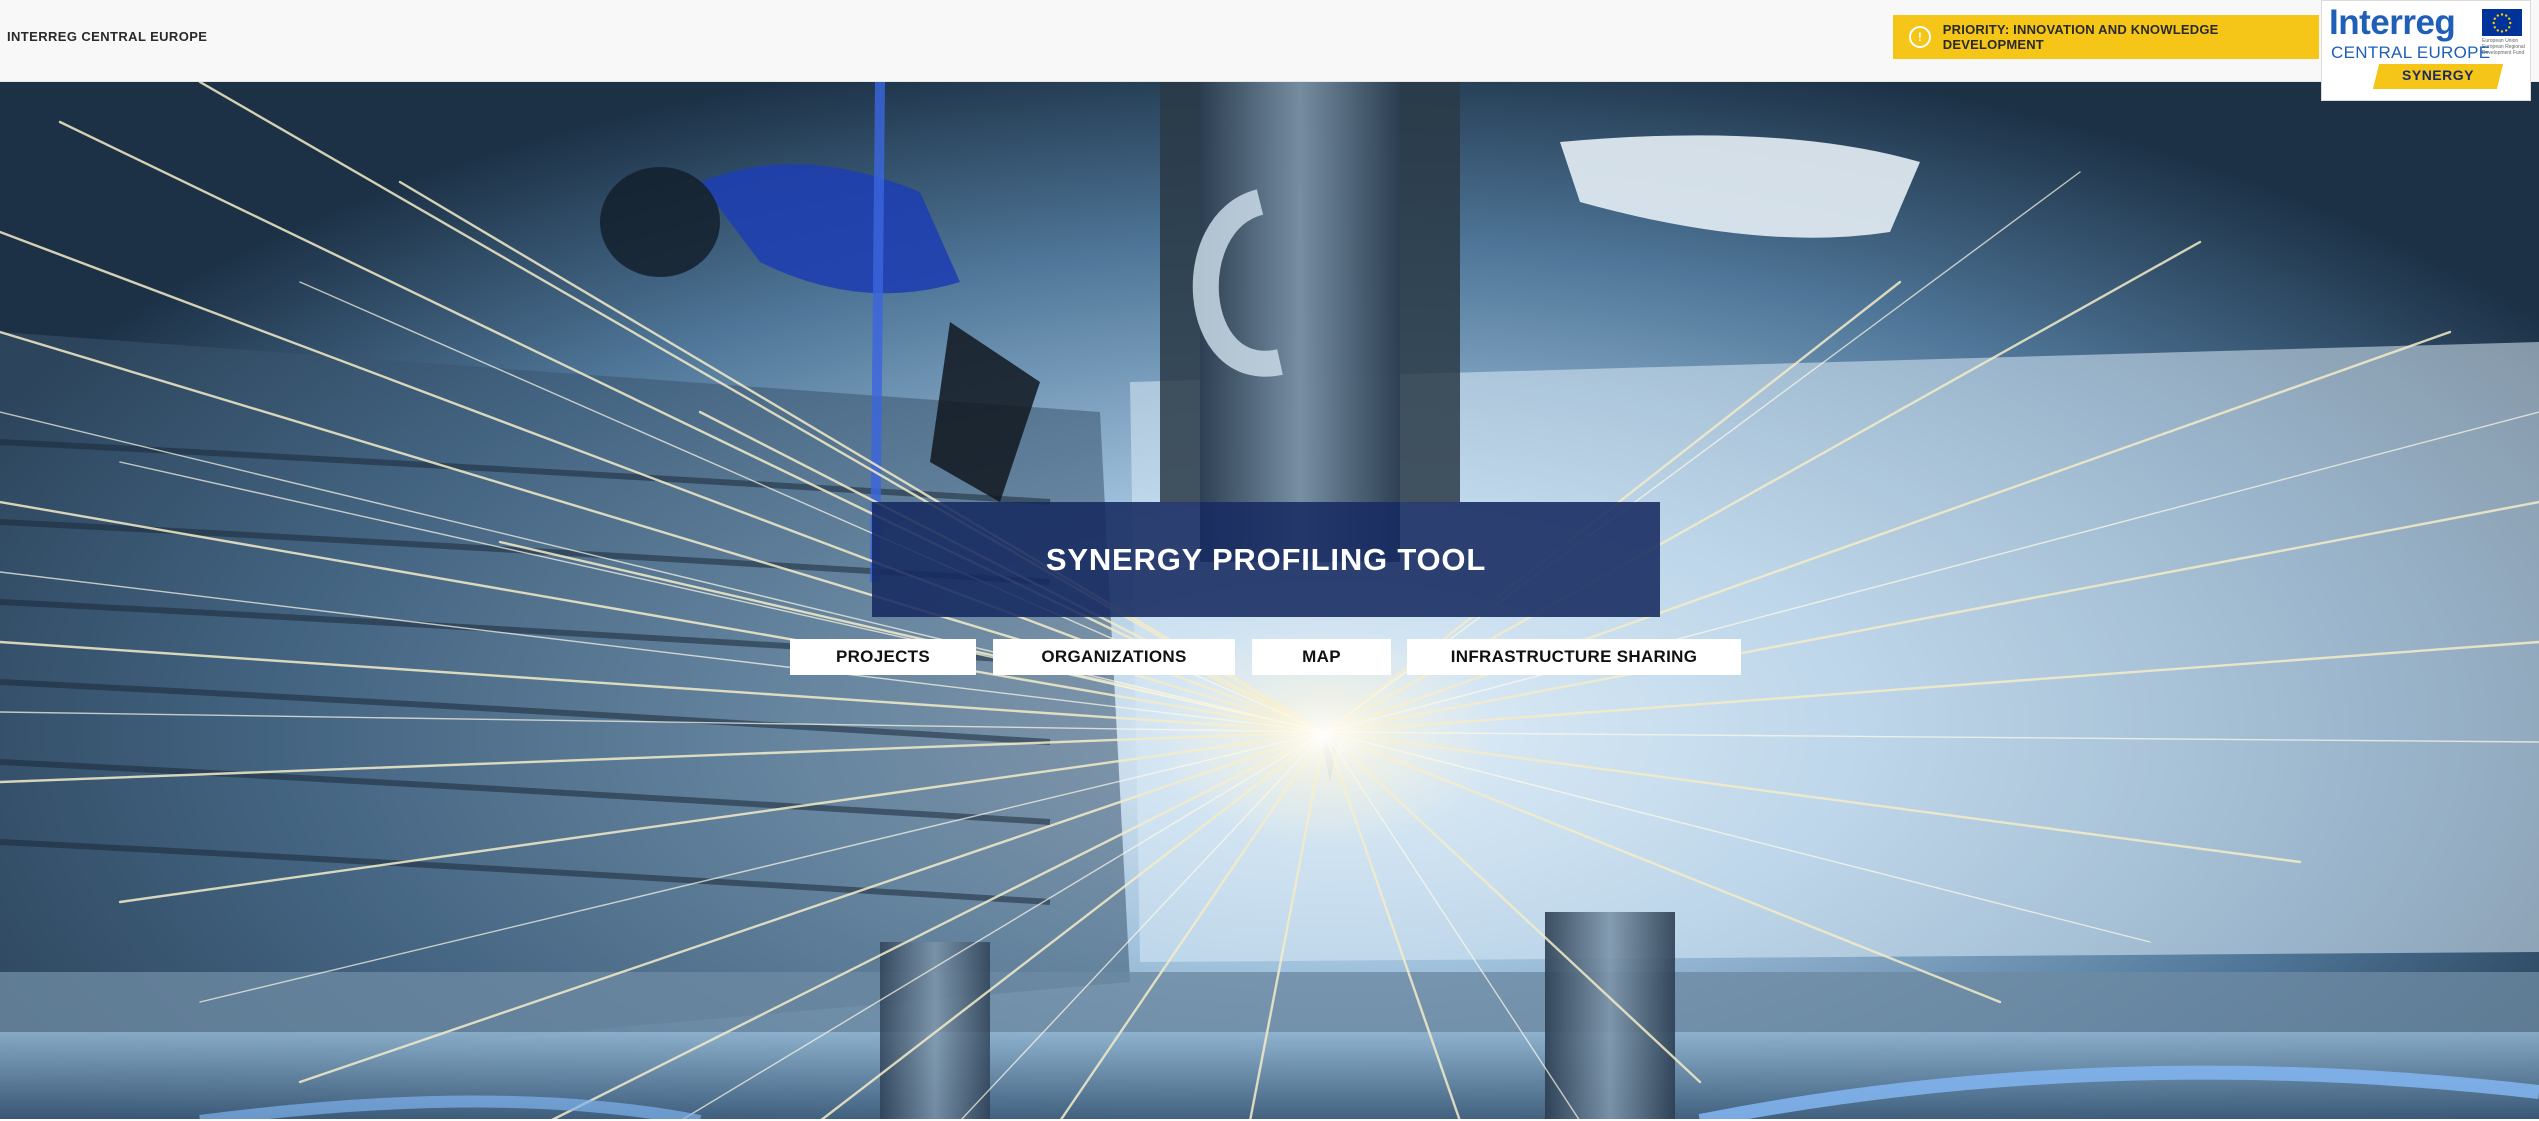 This screenshot has height=1121, width=2539. Describe the element at coordinates (883, 657) in the screenshot. I see `nav-projects-button: PROJECTS` at that location.